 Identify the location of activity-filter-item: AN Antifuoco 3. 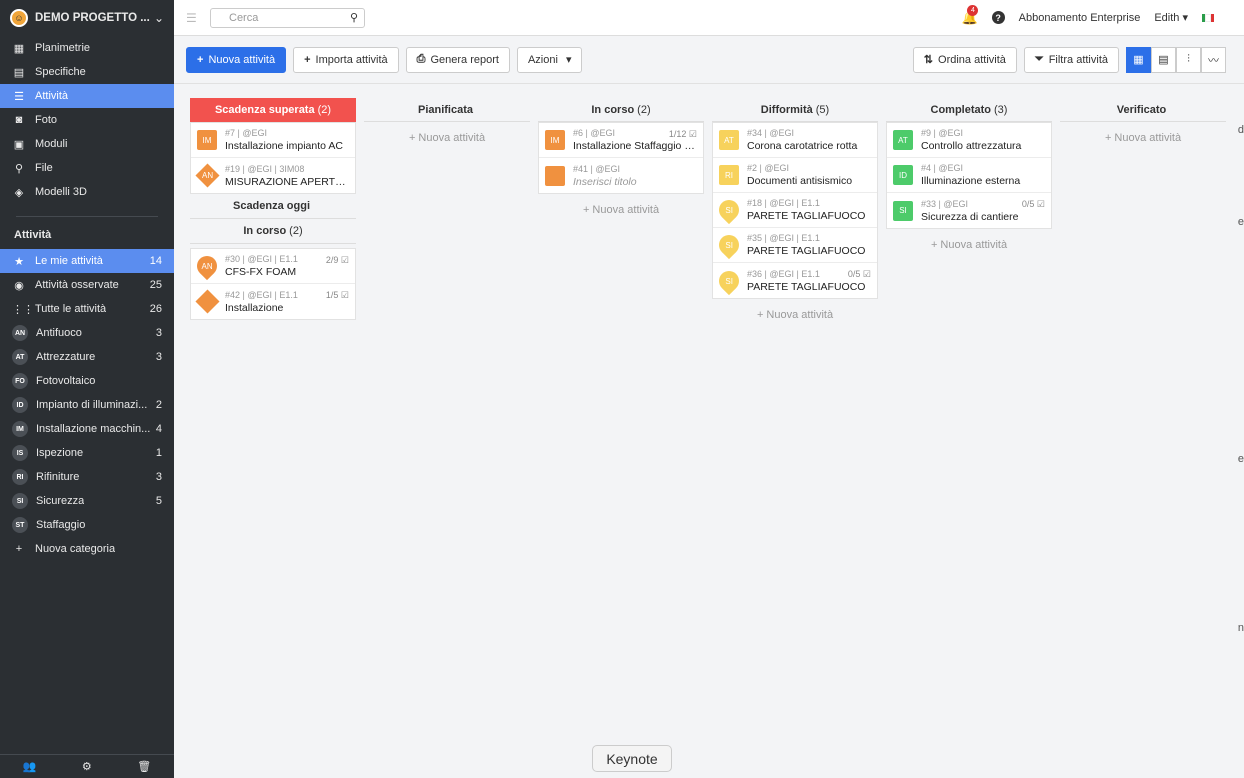
(87, 333).